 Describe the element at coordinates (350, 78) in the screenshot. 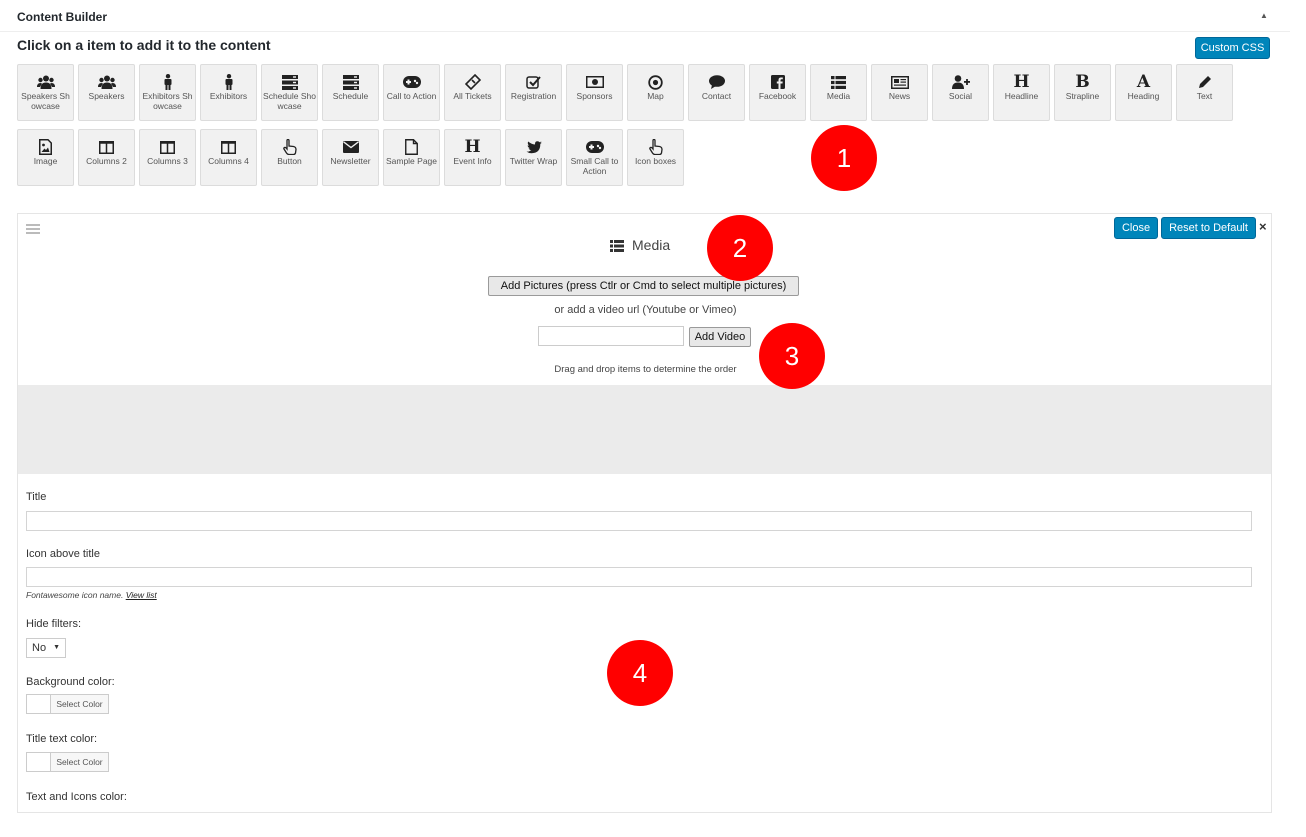

I see `server-icon` at that location.